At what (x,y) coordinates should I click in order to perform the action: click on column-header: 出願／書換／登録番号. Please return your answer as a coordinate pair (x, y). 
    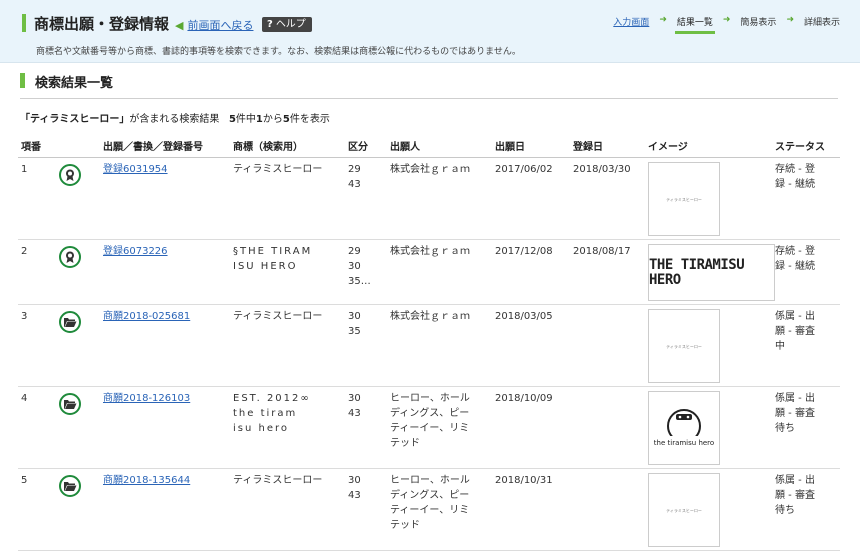
    Looking at the image, I should click on (165, 146).